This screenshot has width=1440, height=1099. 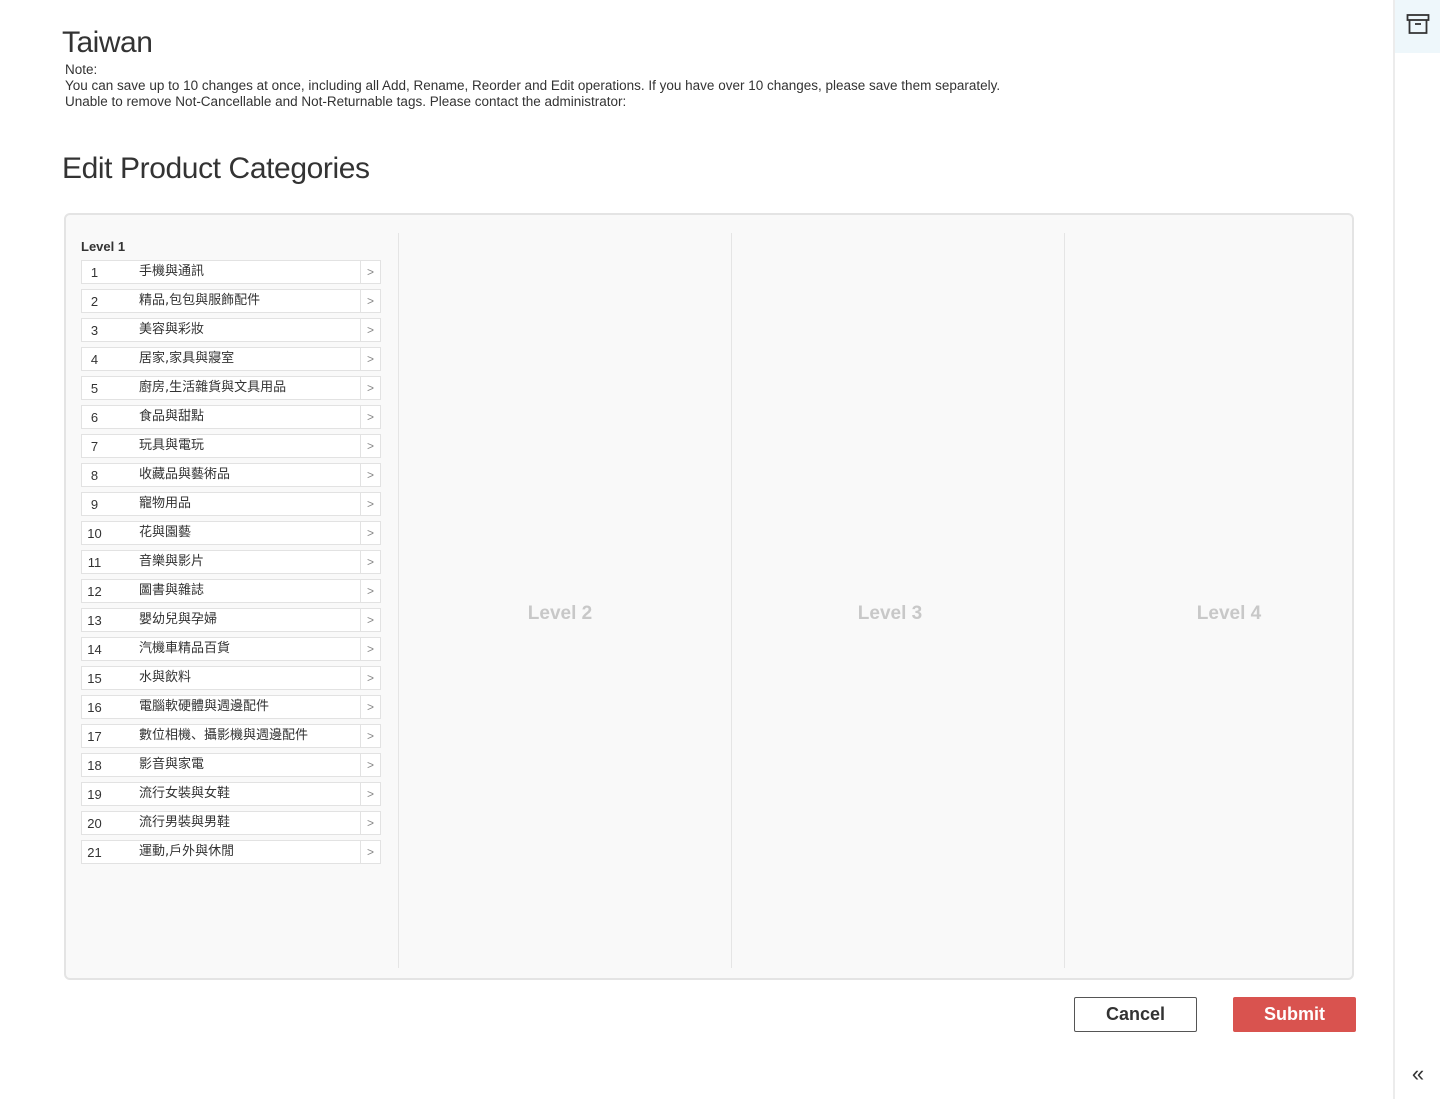 I want to click on category-row: 4 居家,家具與寢室 >, so click(x=231, y=359).